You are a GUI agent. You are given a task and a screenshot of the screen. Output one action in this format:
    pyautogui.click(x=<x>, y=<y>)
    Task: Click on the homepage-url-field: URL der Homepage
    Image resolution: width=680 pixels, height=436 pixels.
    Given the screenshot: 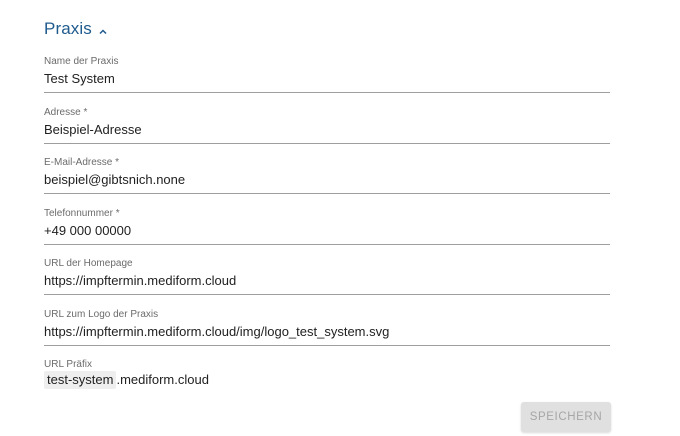 What is the action you would take?
    pyautogui.click(x=327, y=278)
    